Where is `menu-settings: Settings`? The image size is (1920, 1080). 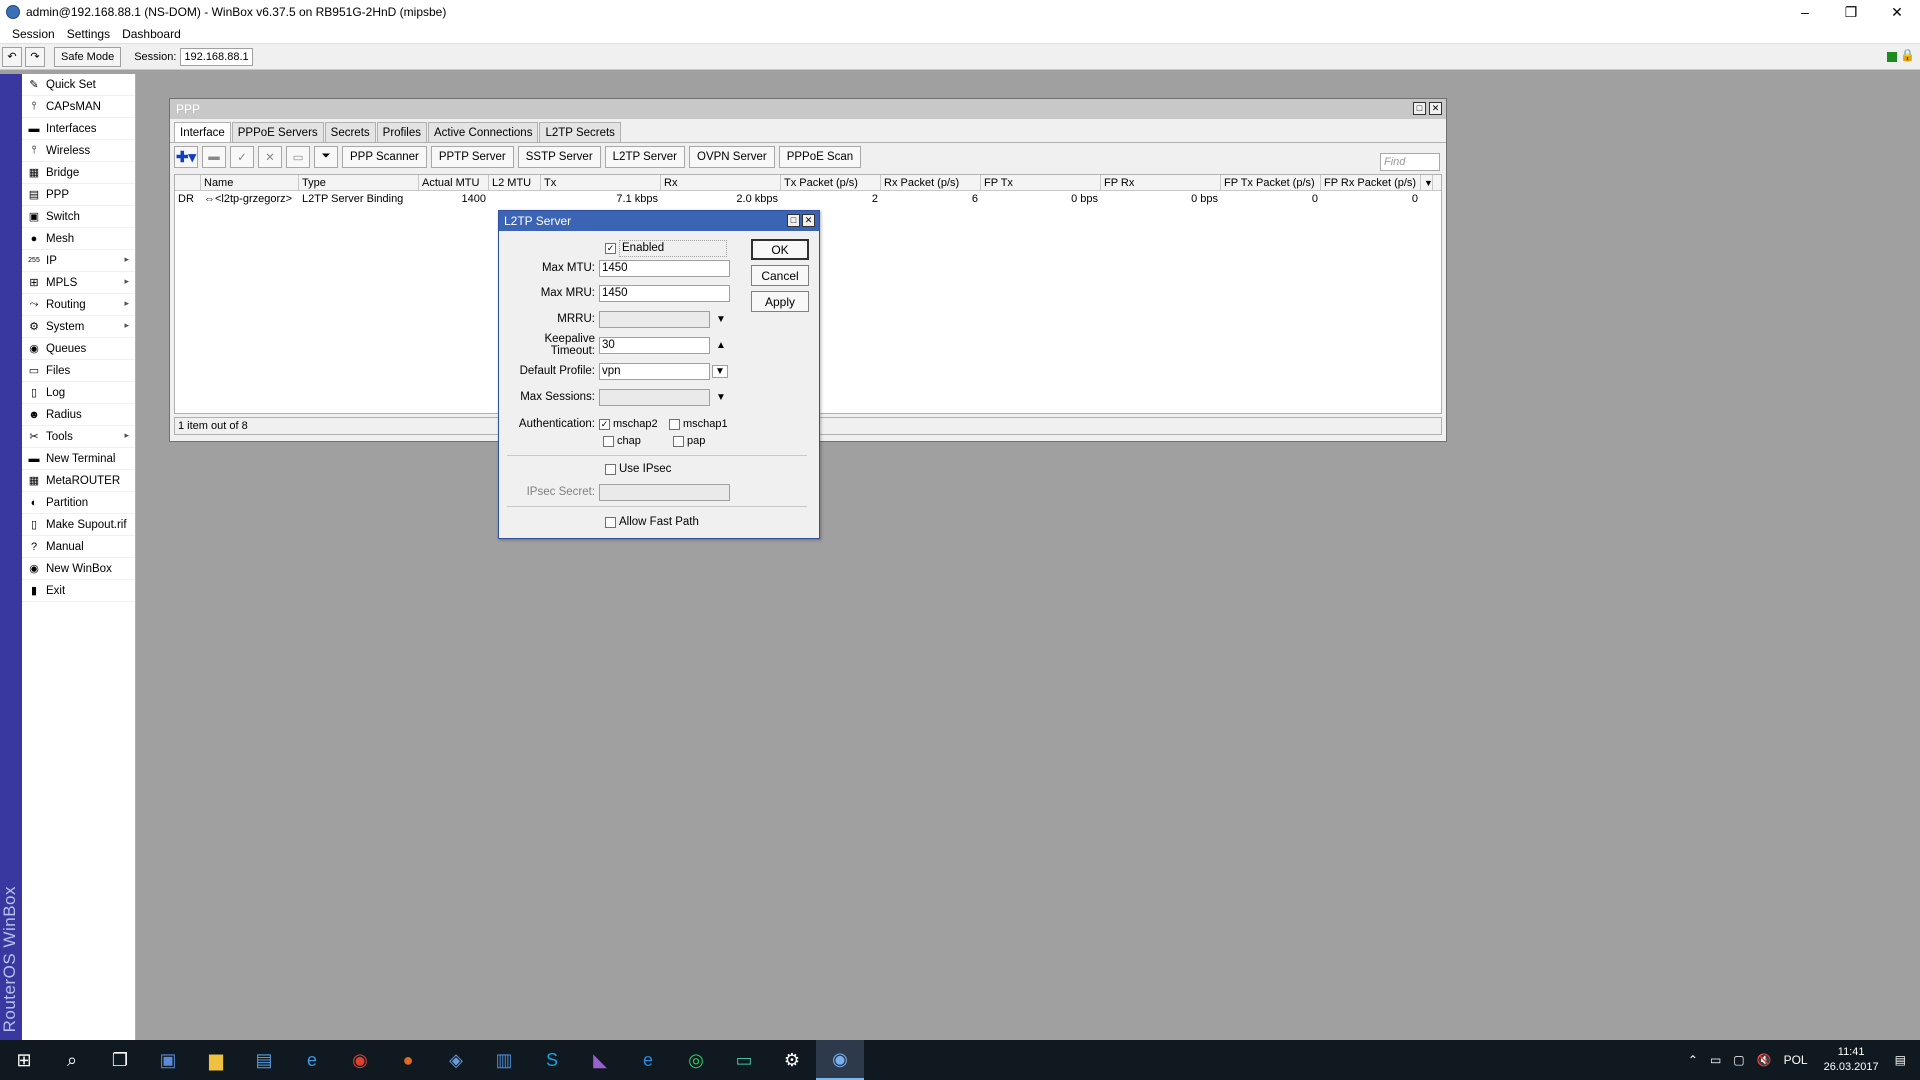 menu-settings: Settings is located at coordinates (88, 34).